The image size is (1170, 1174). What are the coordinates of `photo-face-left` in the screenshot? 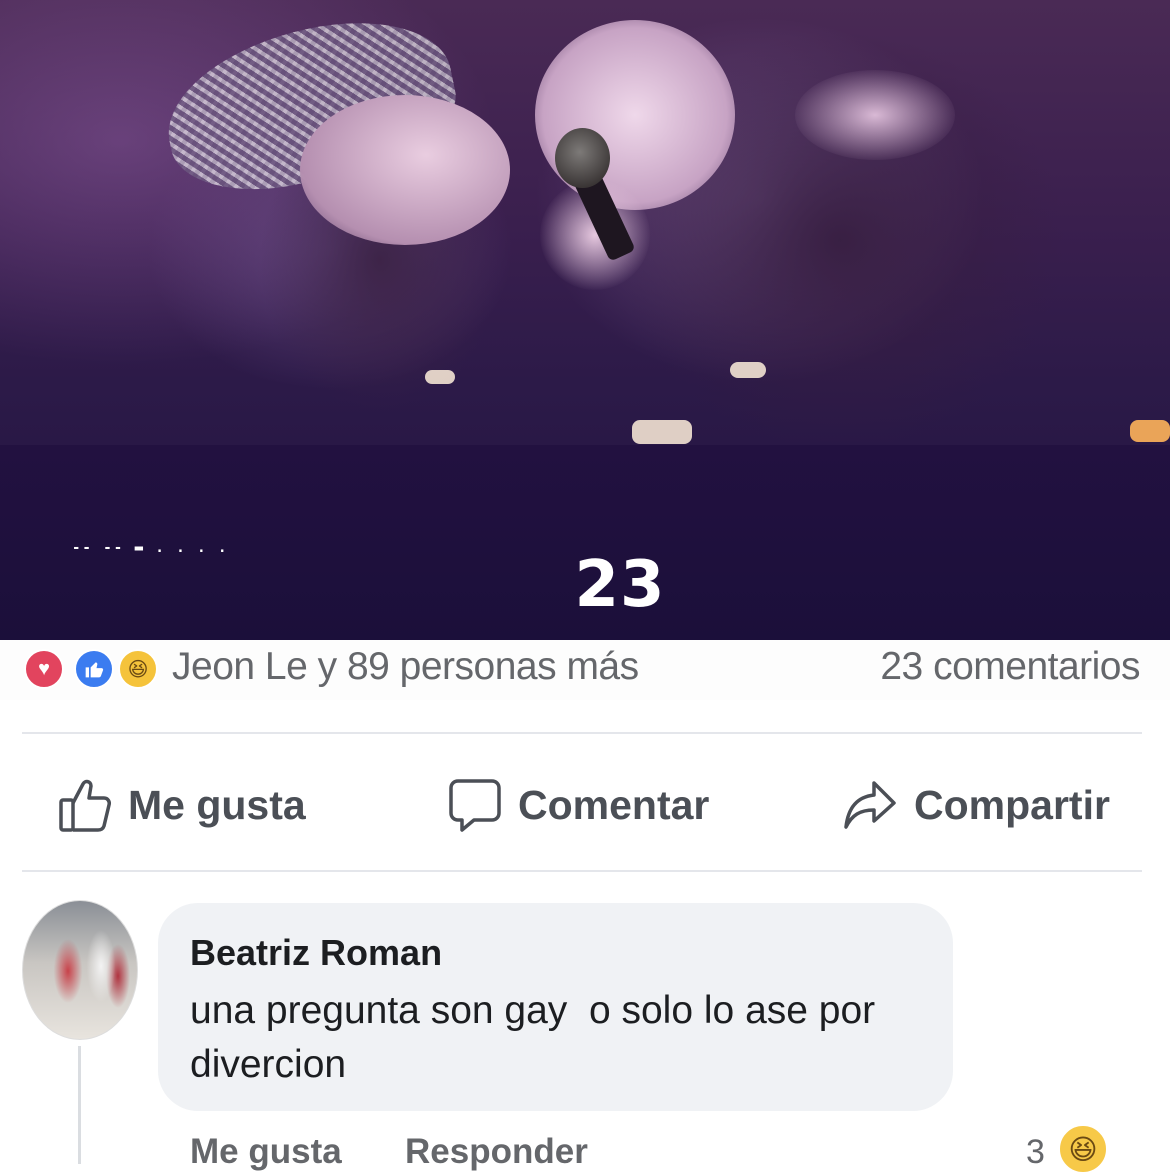 It's located at (405, 170).